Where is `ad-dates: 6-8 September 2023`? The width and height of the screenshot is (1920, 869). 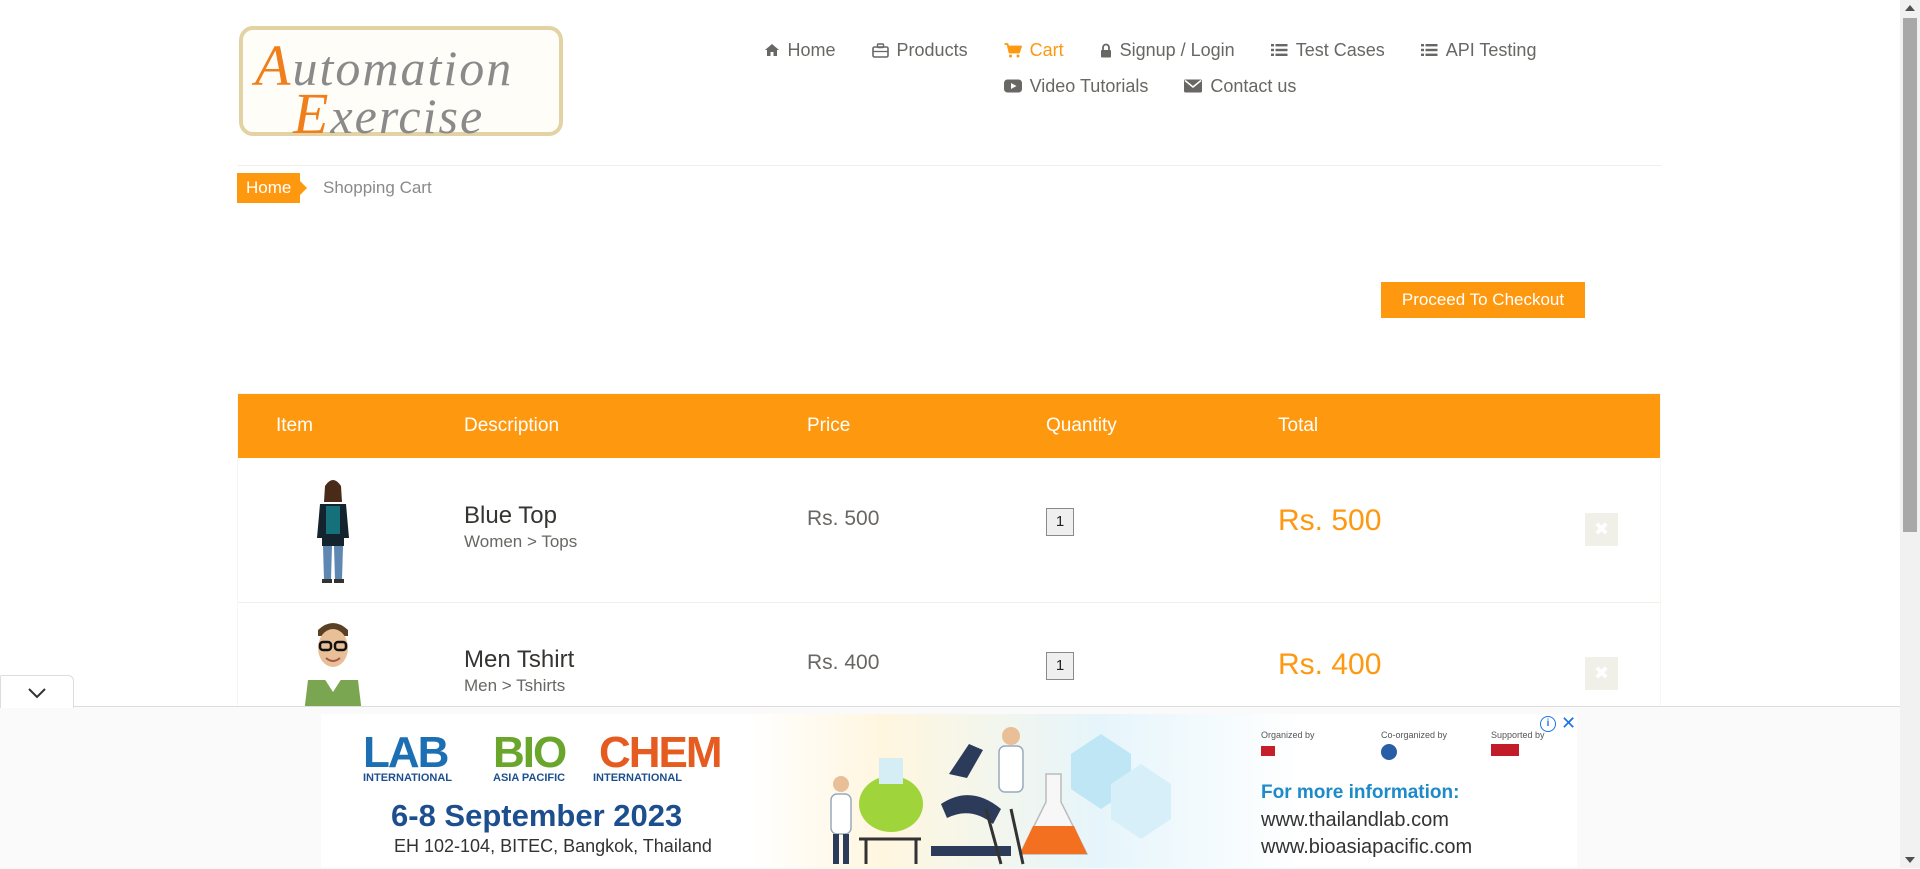
ad-dates: 6-8 September 2023 is located at coordinates (537, 815).